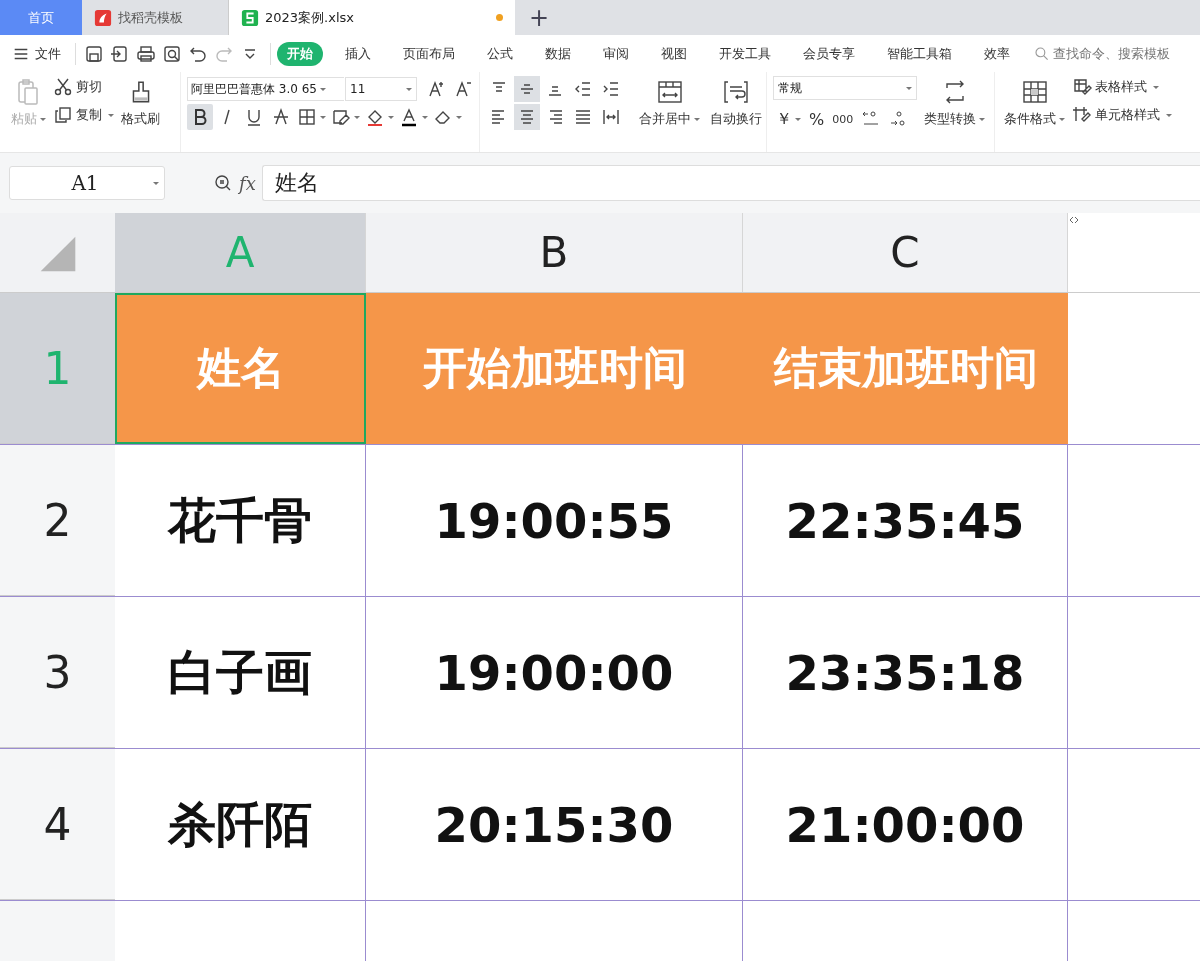 The width and height of the screenshot is (1200, 961). Describe the element at coordinates (905, 520) in the screenshot. I see `table-cell: 22:35:45` at that location.